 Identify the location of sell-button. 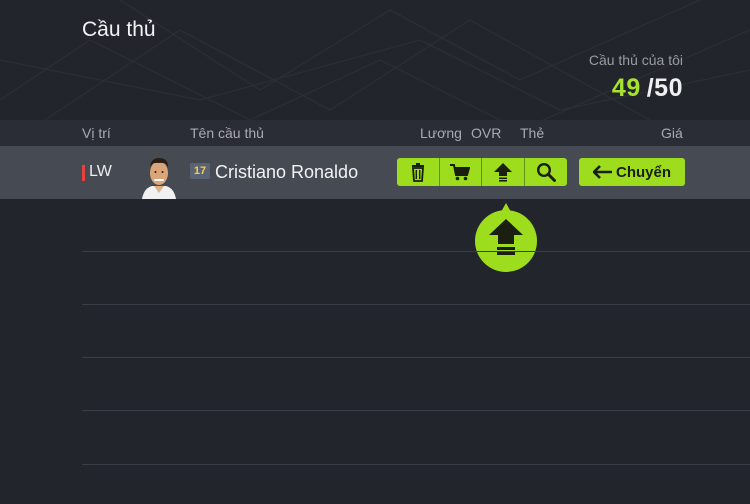
(460, 172).